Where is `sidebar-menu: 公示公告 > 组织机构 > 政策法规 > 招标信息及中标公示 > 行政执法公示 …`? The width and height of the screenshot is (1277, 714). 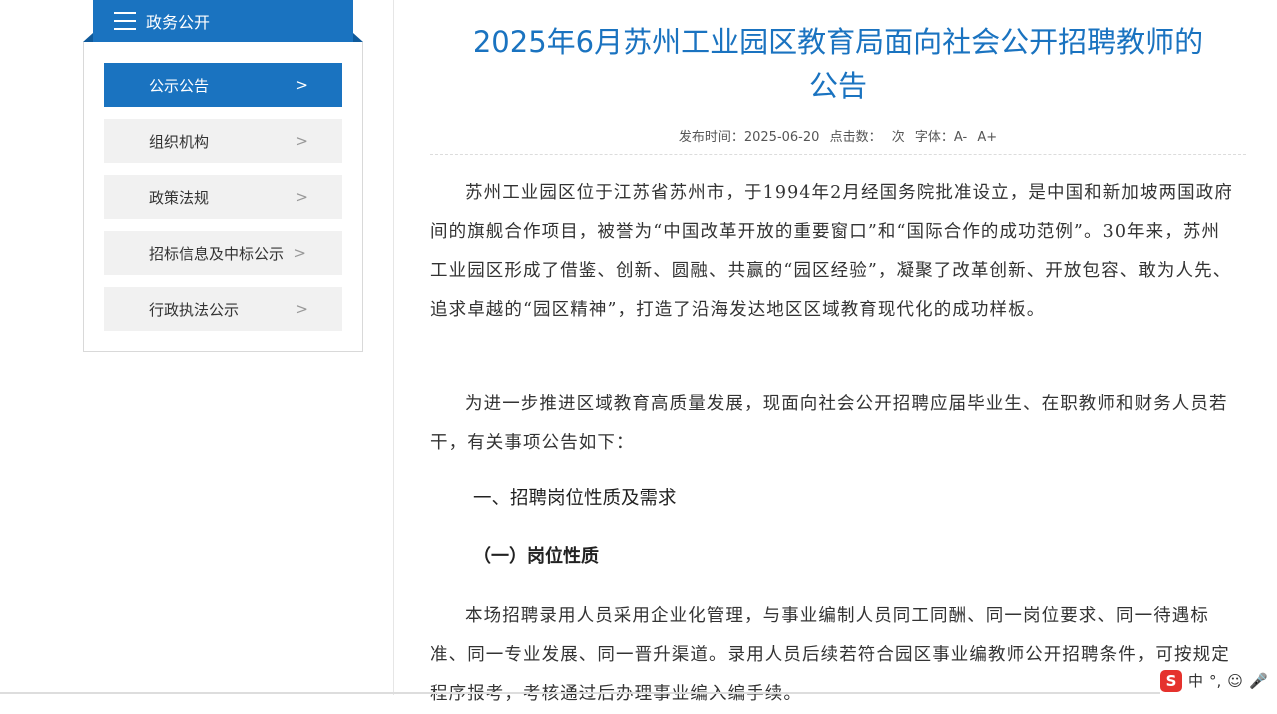
sidebar-menu: 公示公告 > 组织机构 > 政策法规 > 招标信息及中标公示 > 行政执法公示 … is located at coordinates (223, 197).